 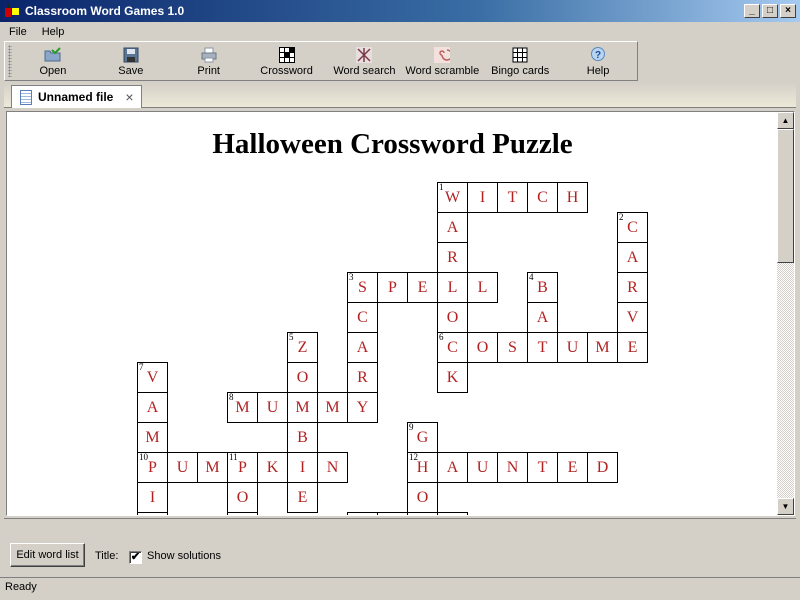 What do you see at coordinates (129, 97) in the screenshot?
I see `tab-close-icon: ×` at bounding box center [129, 97].